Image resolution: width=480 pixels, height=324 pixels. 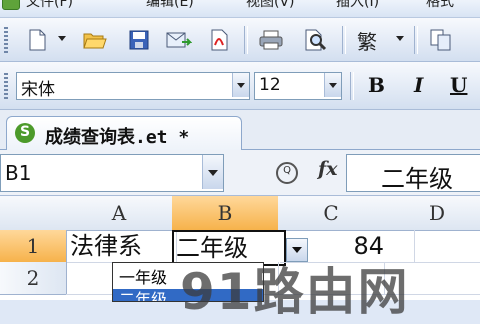 I want to click on font-name-select: 宋体, so click(x=133, y=86).